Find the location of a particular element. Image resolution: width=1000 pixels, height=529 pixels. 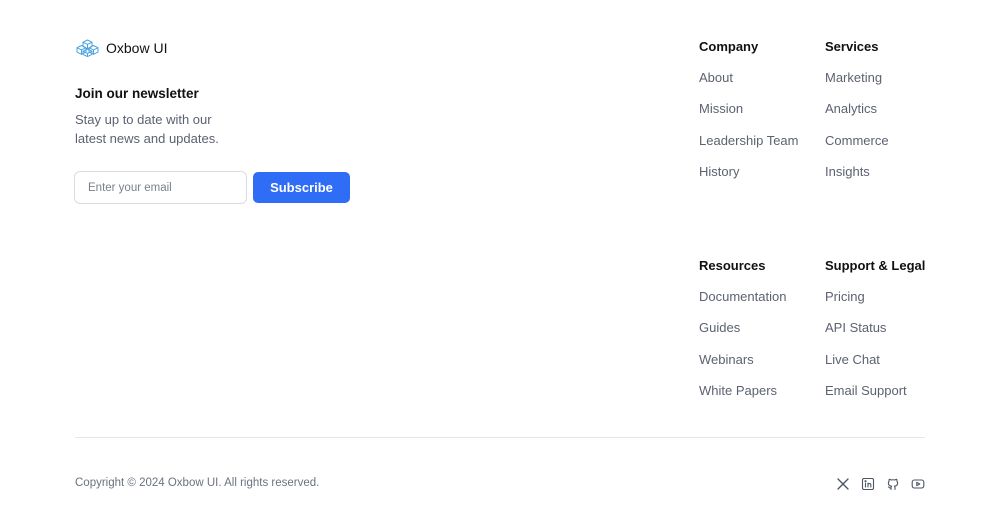

footer-link-mission: Mission is located at coordinates (749, 109).